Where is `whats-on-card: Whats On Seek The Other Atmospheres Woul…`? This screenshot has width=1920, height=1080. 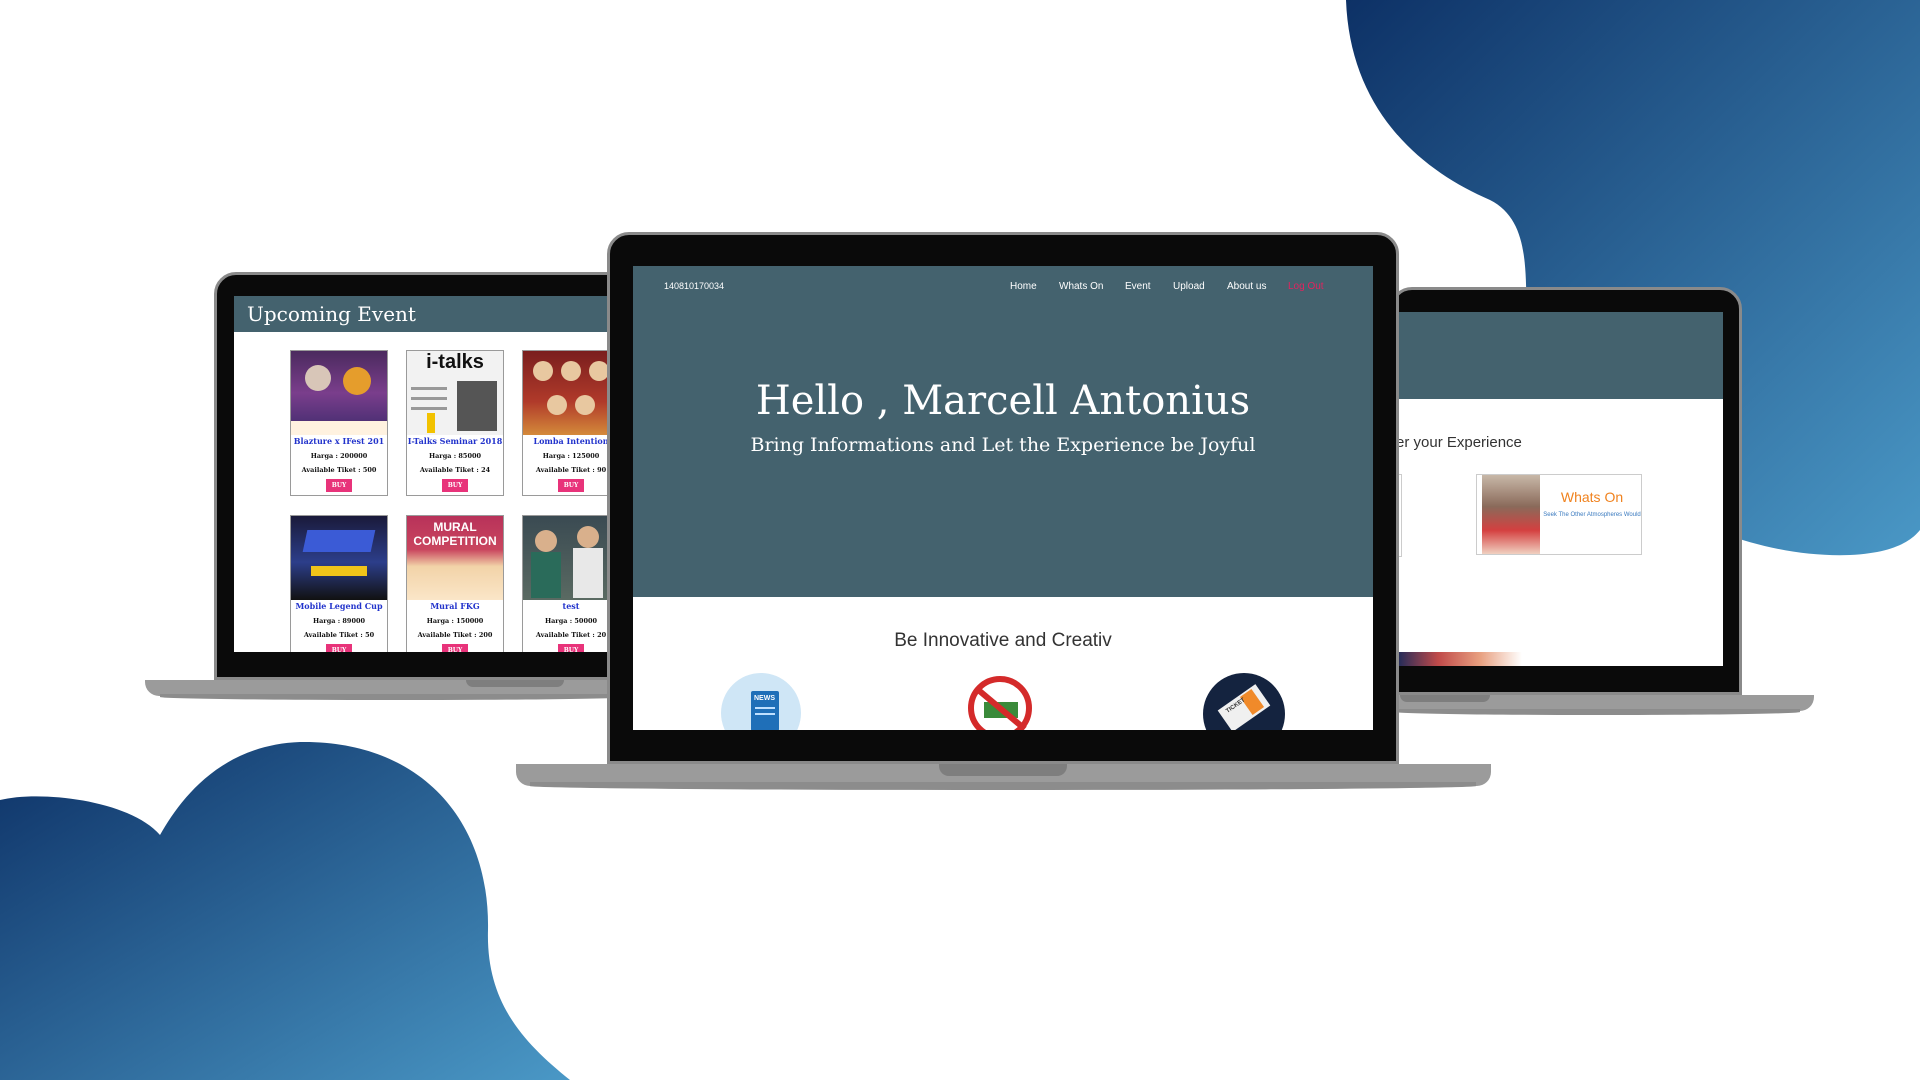 whats-on-card: Whats On Seek The Other Atmospheres Woul… is located at coordinates (1559, 514).